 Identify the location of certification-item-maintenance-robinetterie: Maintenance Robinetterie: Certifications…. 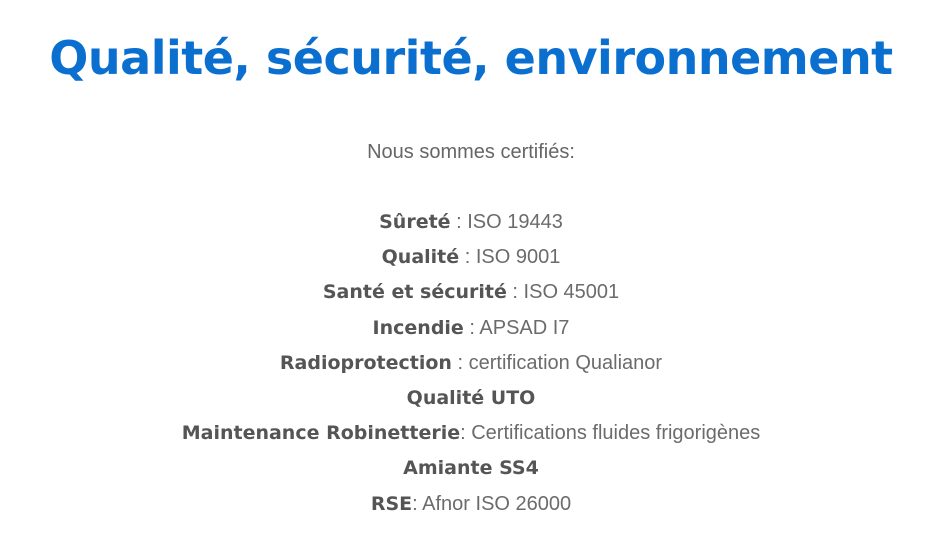
(471, 433).